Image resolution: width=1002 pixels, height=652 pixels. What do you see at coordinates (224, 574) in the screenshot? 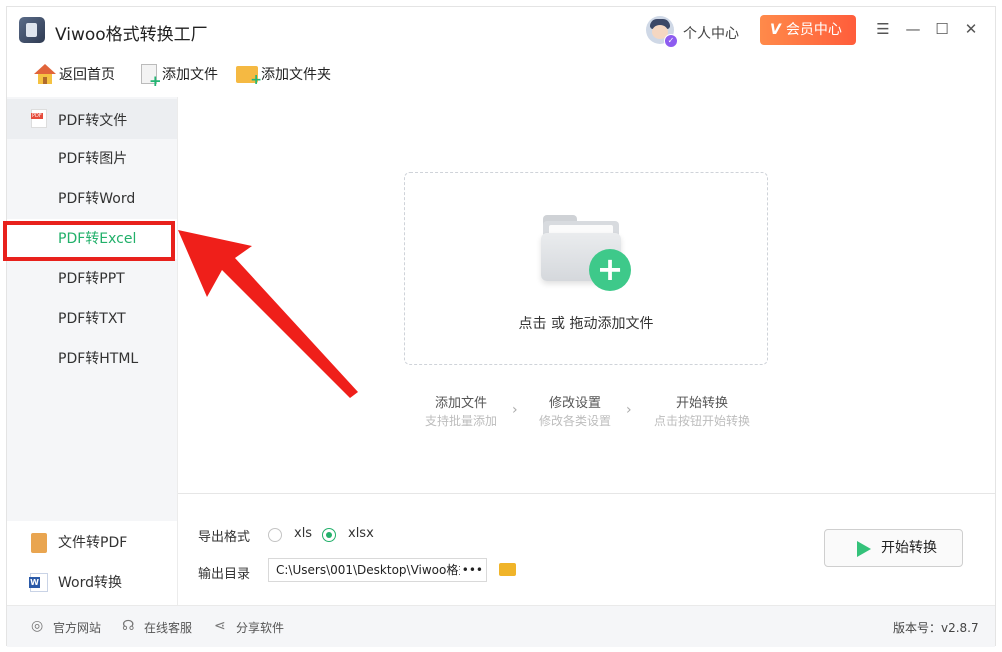
I see `output-dir-label: 输出目录` at bounding box center [224, 574].